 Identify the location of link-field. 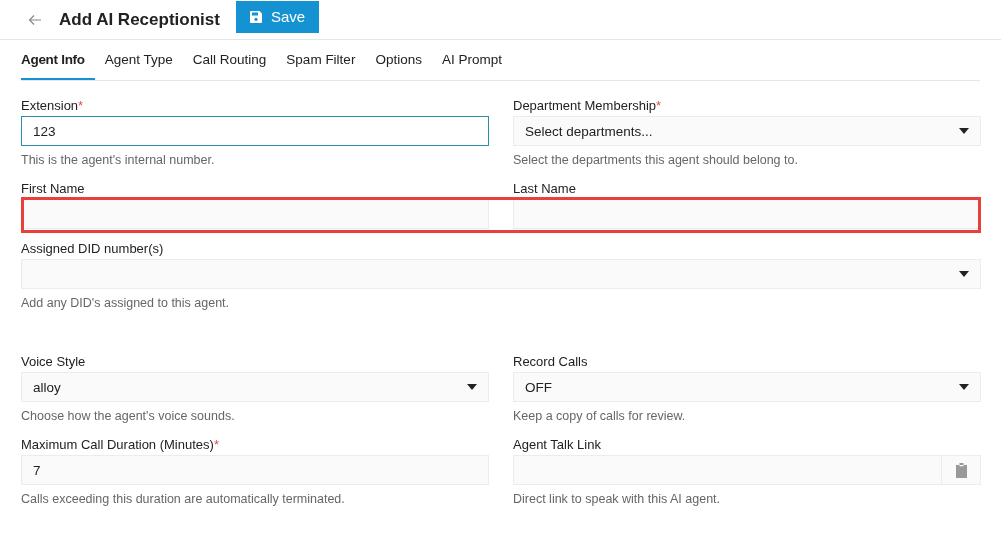
(747, 470).